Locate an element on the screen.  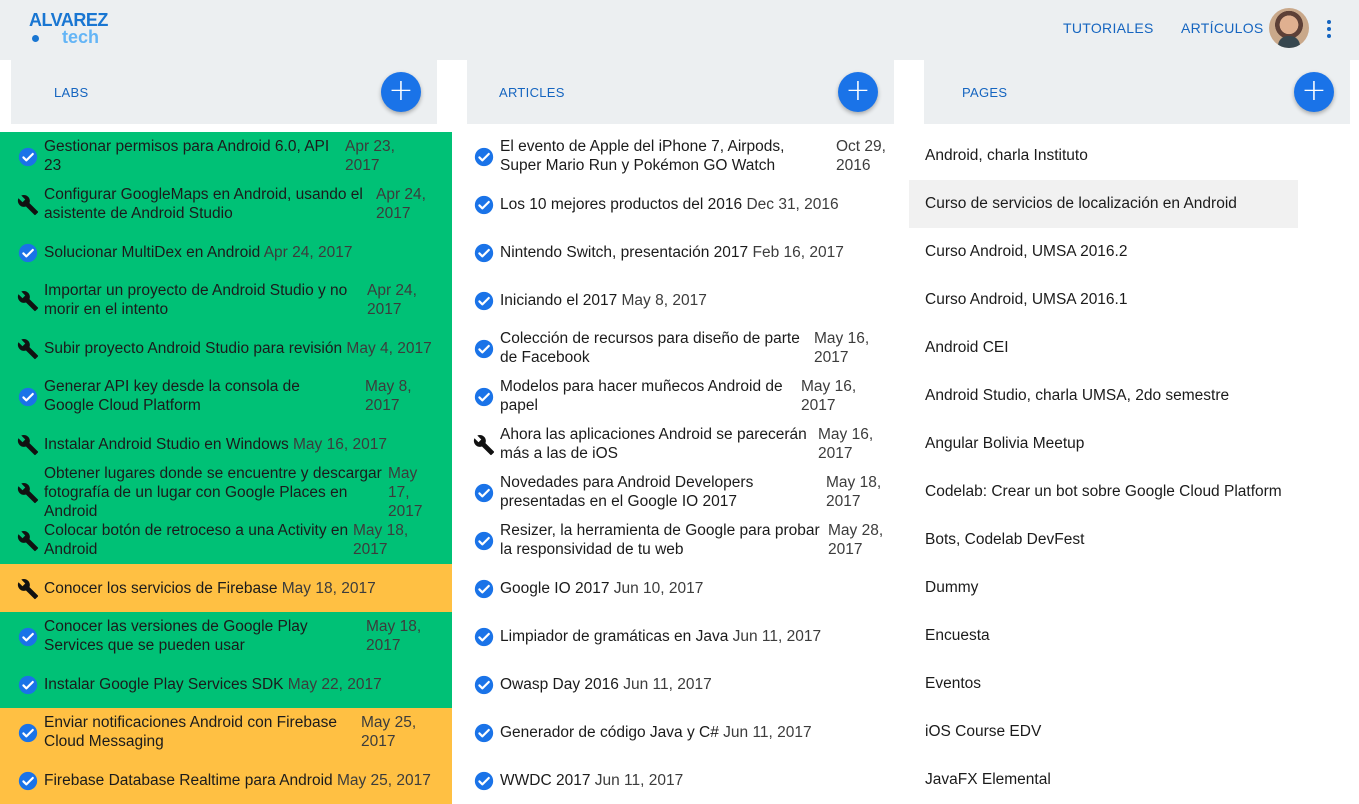
pages-list-item: Curso Android, UMSA 2016.2 is located at coordinates (1132, 252).